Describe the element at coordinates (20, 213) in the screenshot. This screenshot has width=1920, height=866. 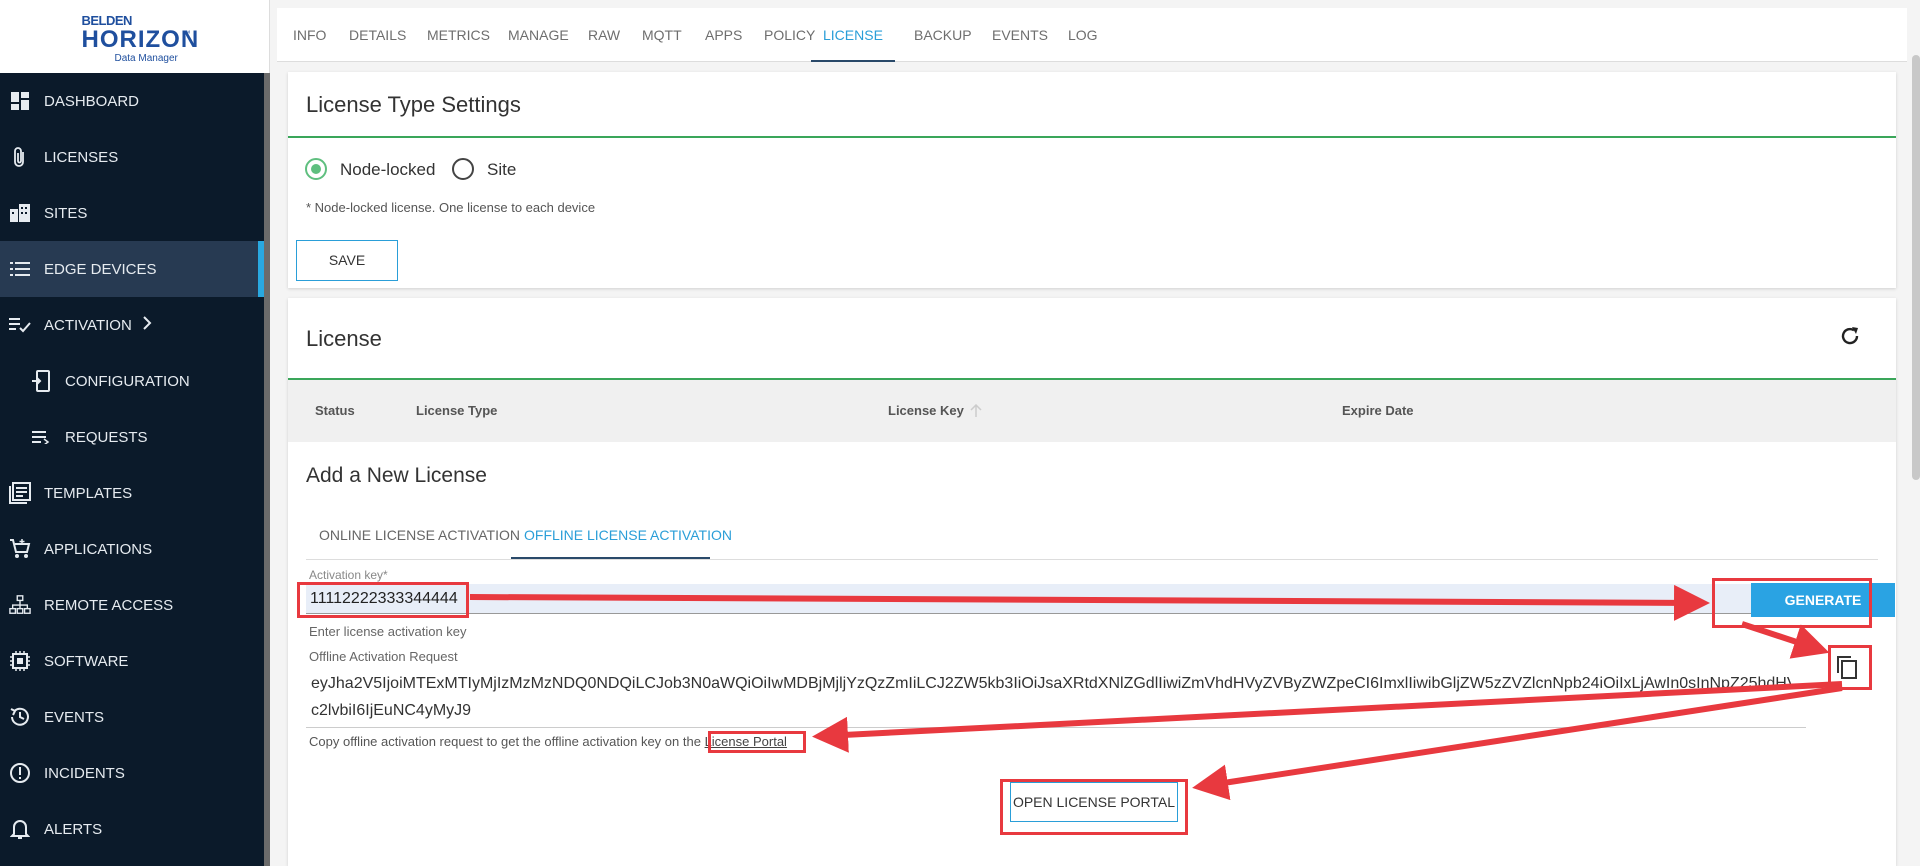
I see `buildings-icon` at that location.